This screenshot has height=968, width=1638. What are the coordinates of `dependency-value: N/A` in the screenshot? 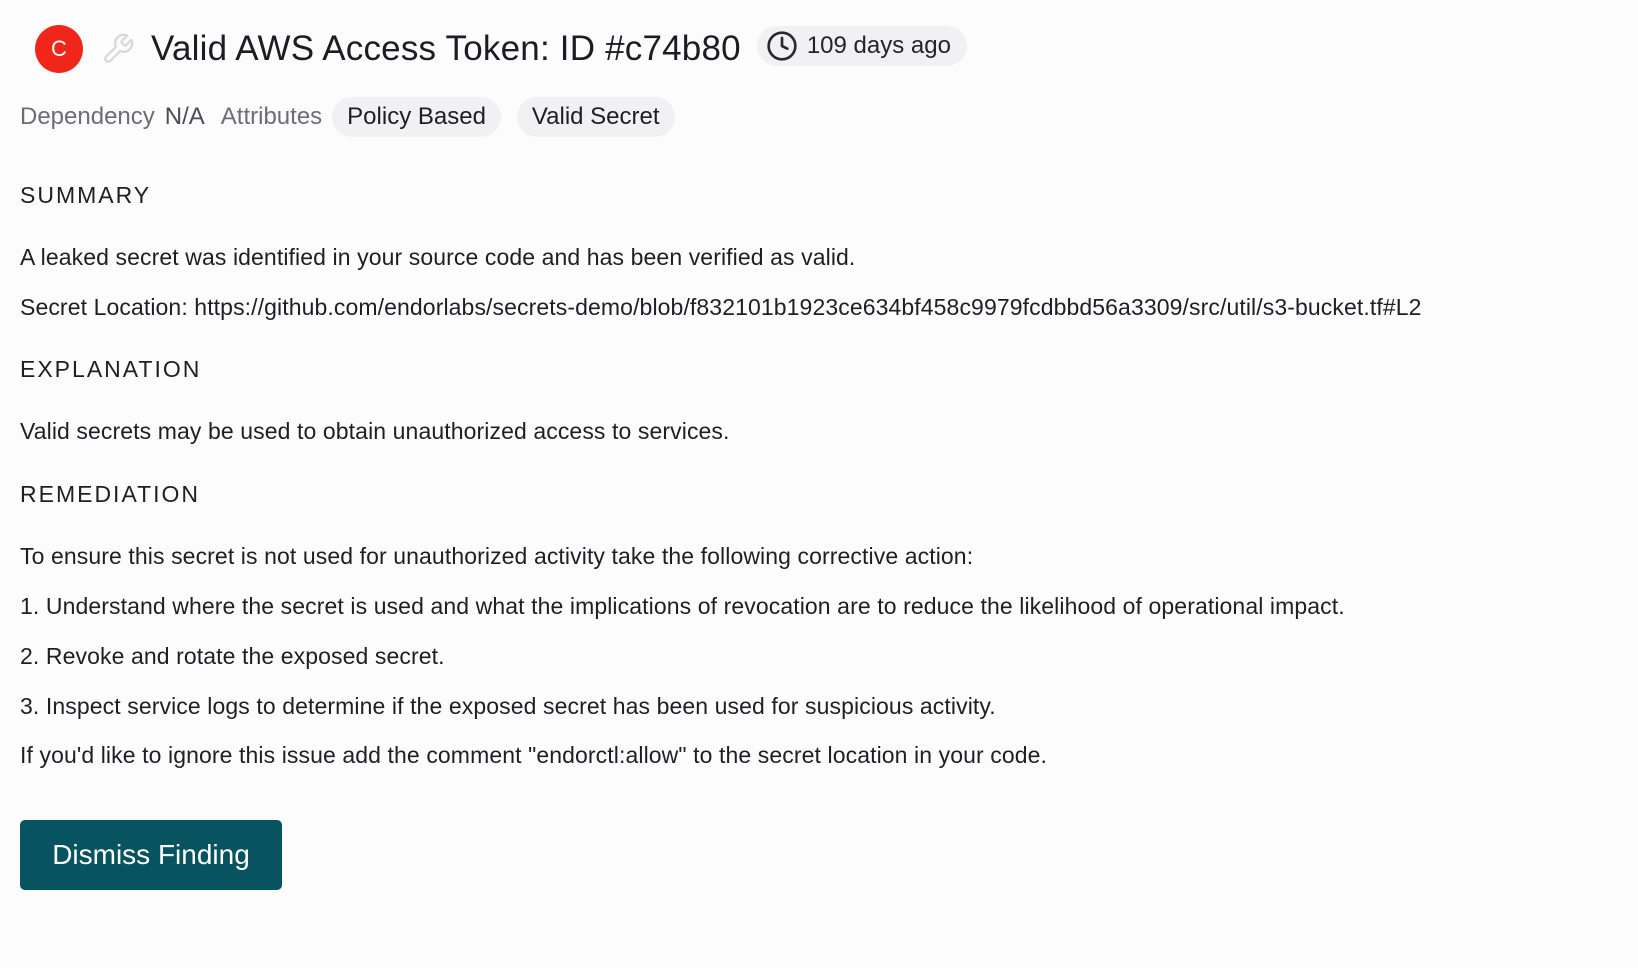 It's located at (184, 116).